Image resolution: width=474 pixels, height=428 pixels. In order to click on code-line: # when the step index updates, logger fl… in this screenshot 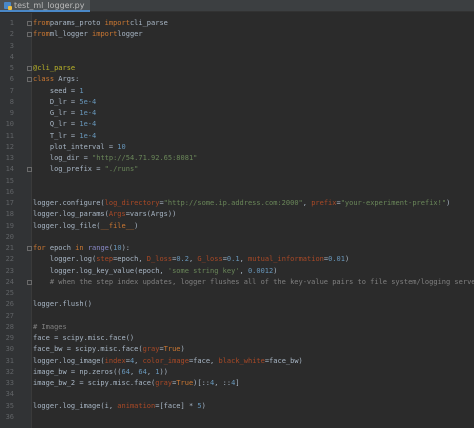, I will do `click(253, 282)`.